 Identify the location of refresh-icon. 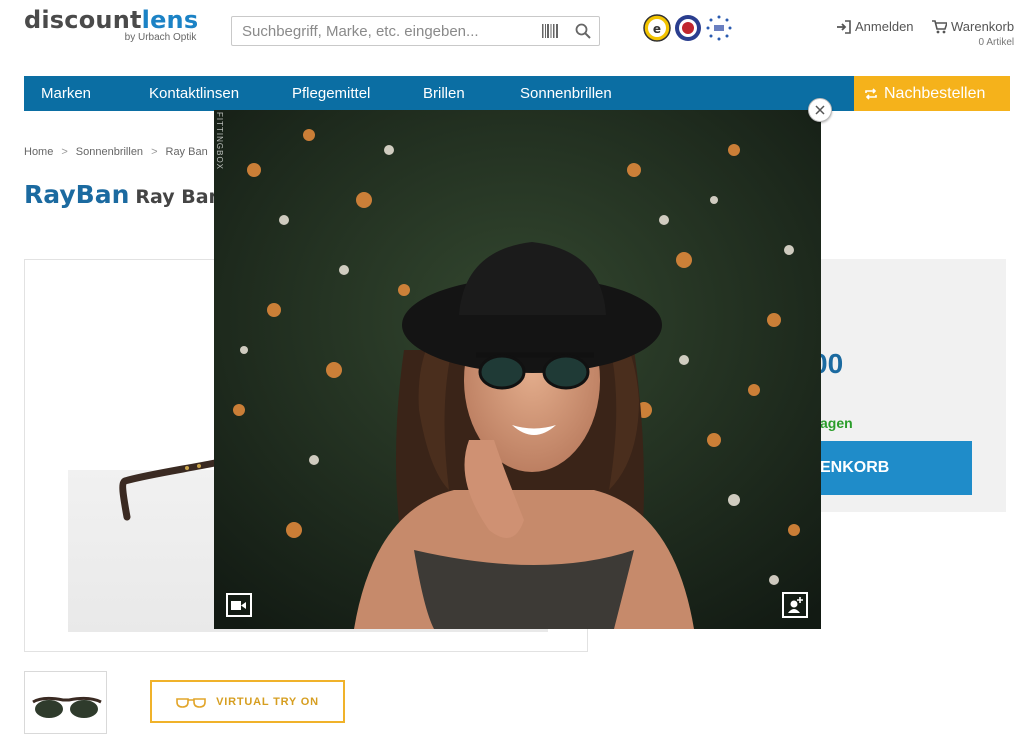
(871, 93).